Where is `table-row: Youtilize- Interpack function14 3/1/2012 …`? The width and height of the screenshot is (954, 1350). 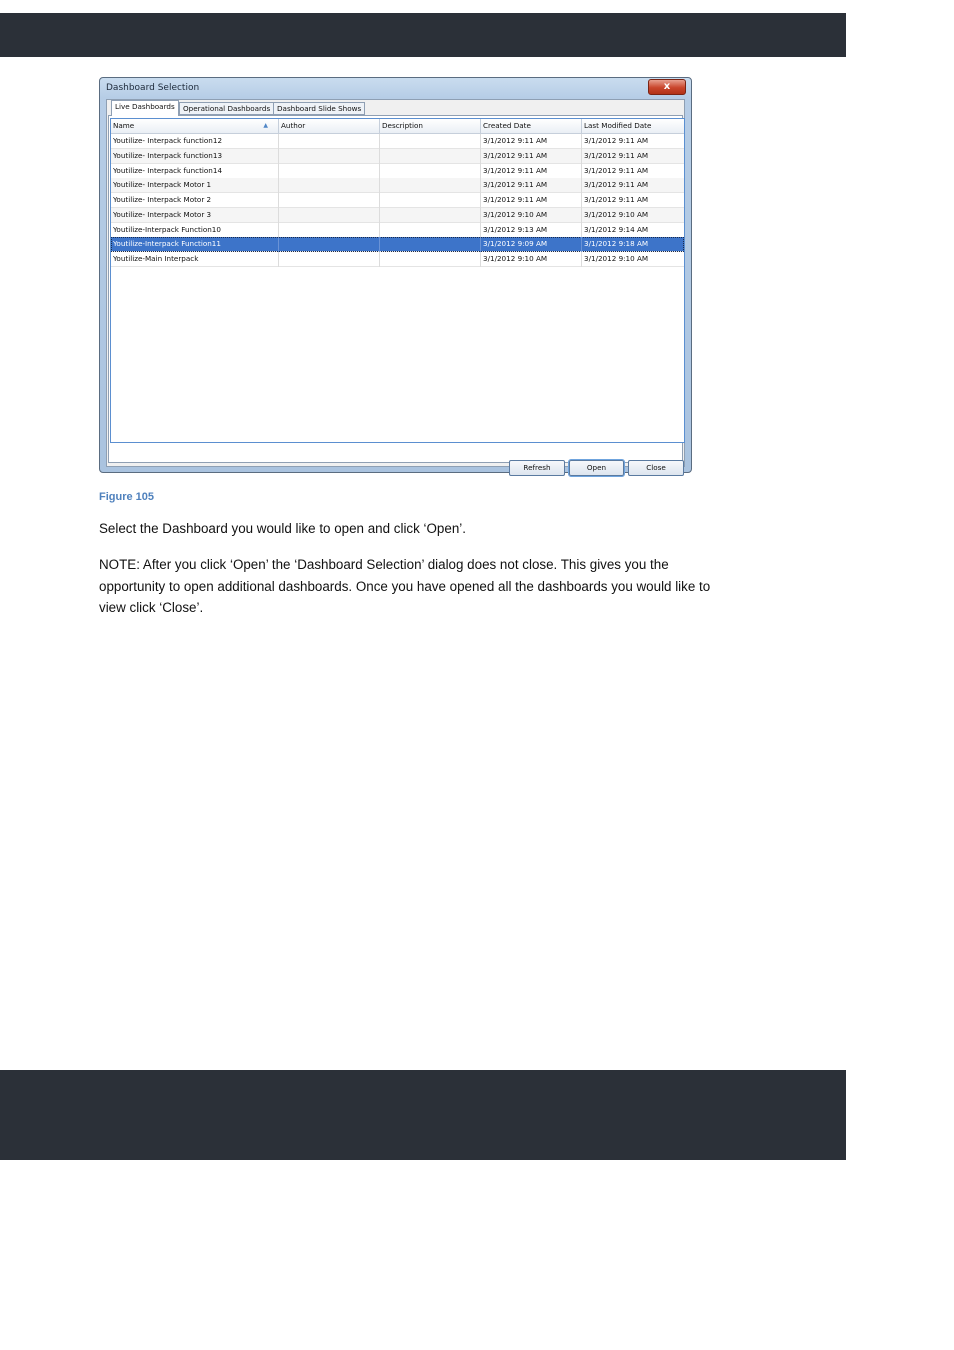
table-row: Youtilize- Interpack function14 3/1/2012 … is located at coordinates (397, 171).